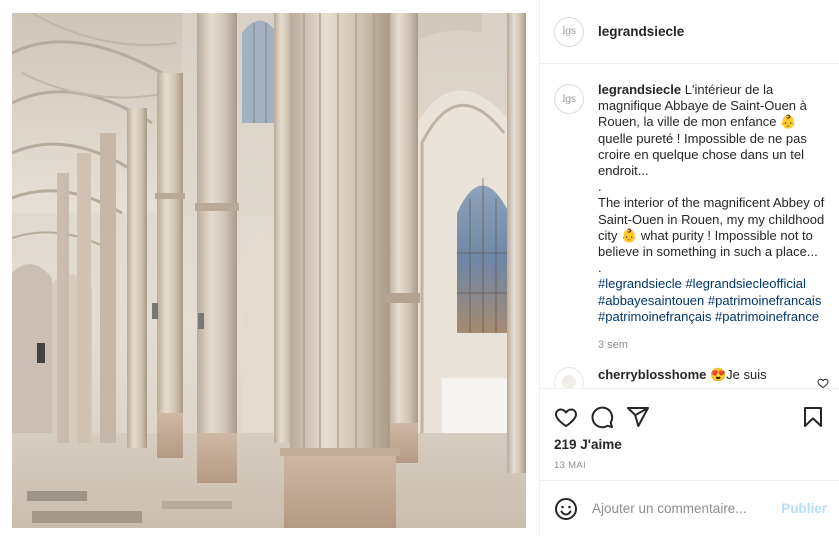  I want to click on paper-plane-icon, so click(638, 417).